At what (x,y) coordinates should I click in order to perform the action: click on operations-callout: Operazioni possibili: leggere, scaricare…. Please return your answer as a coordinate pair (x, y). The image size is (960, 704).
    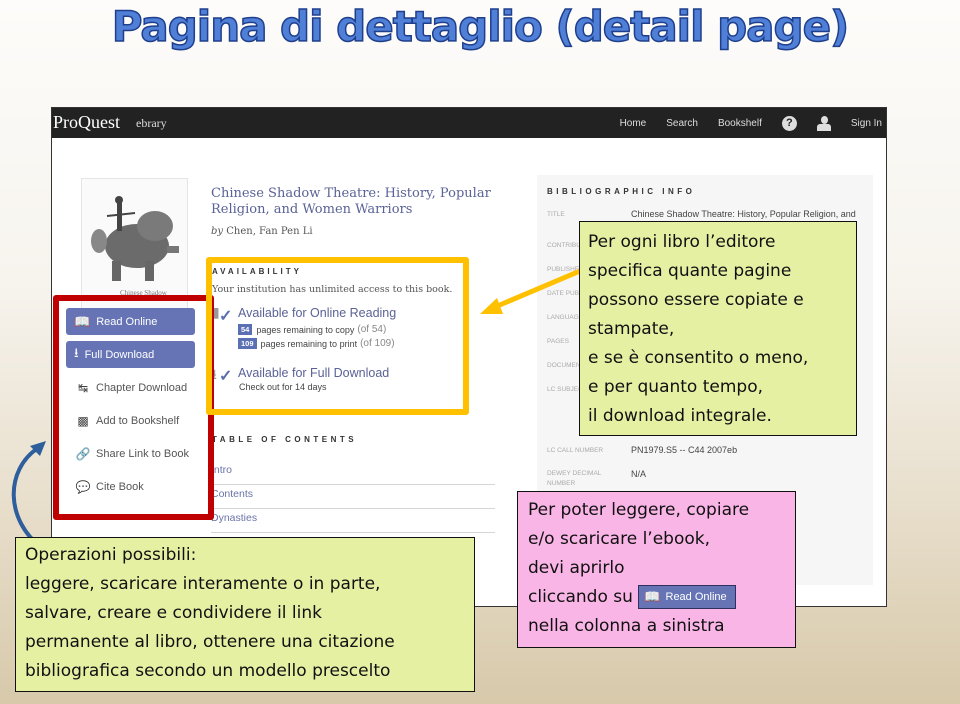
    Looking at the image, I should click on (245, 614).